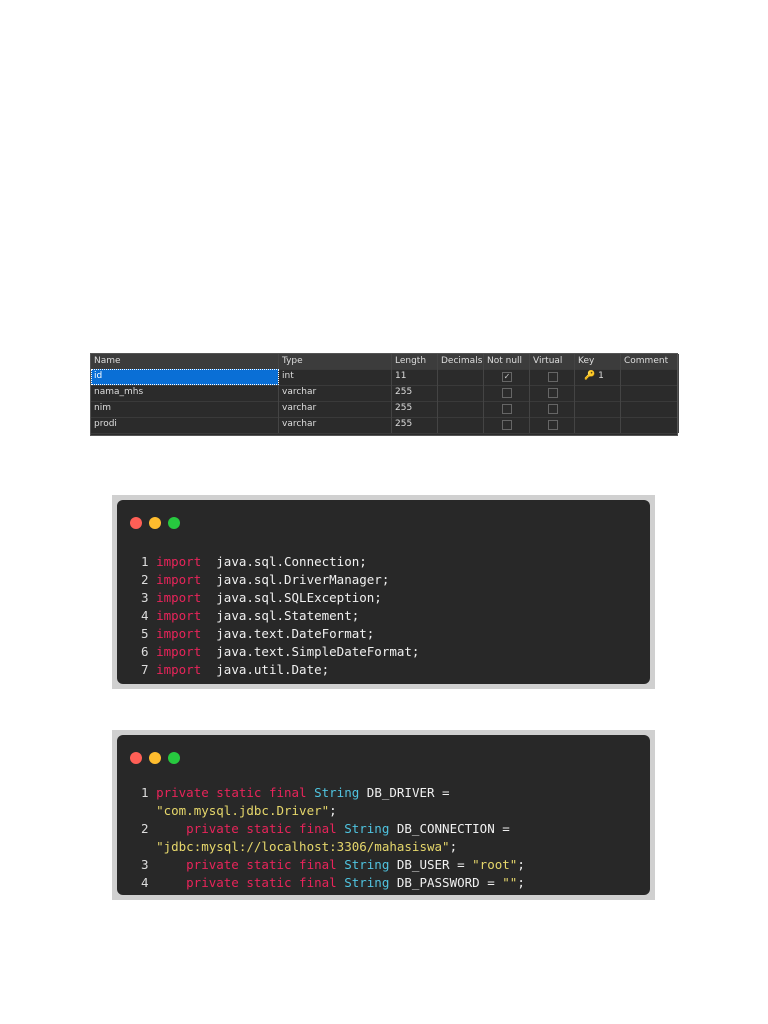  Describe the element at coordinates (185, 393) in the screenshot. I see `cell-name: nama_mhs` at that location.